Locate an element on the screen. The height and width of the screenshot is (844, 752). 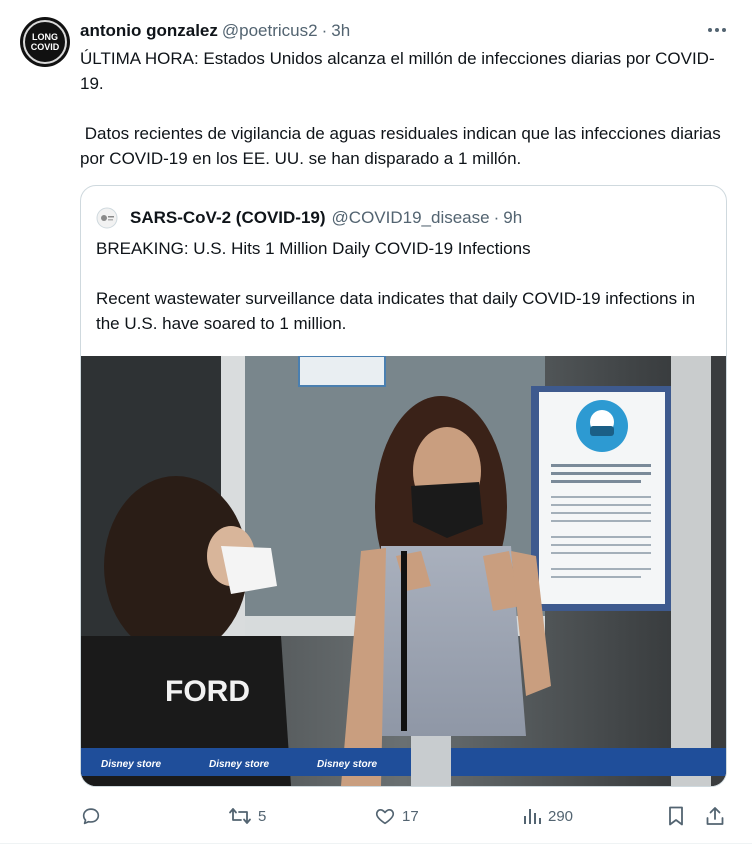
tweet-actions: 5 17 290 is located at coordinates (405, 816).